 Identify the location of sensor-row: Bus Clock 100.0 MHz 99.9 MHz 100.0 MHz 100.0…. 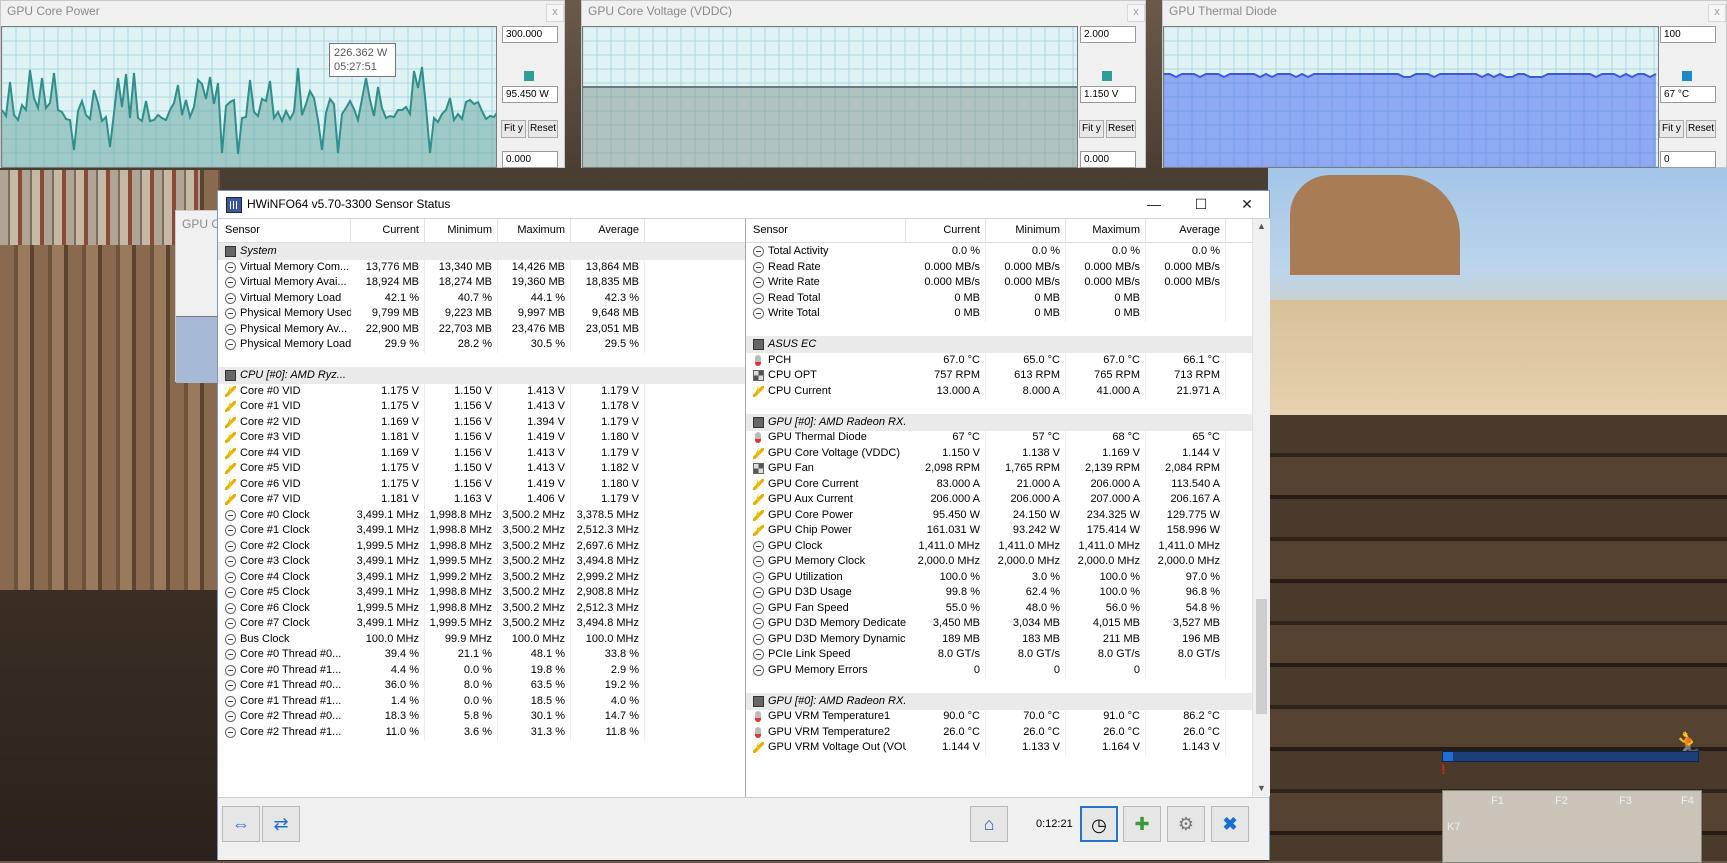
(481, 639).